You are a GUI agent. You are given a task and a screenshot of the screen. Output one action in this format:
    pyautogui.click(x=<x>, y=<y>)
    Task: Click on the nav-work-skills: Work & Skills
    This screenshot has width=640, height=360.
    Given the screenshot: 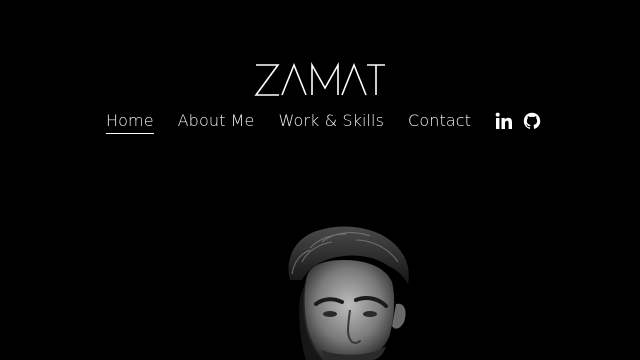 What is the action you would take?
    pyautogui.click(x=331, y=122)
    